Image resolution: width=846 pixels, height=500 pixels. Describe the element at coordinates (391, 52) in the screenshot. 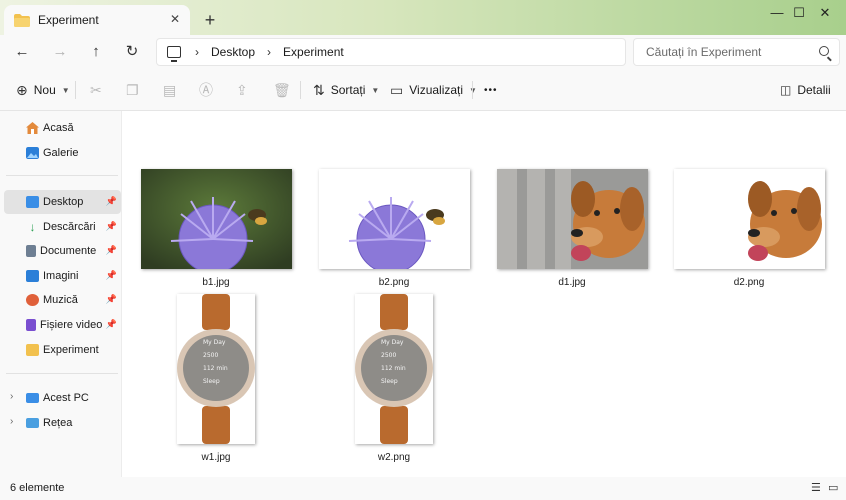

I see `address-bar: › Desktop › Experiment` at that location.